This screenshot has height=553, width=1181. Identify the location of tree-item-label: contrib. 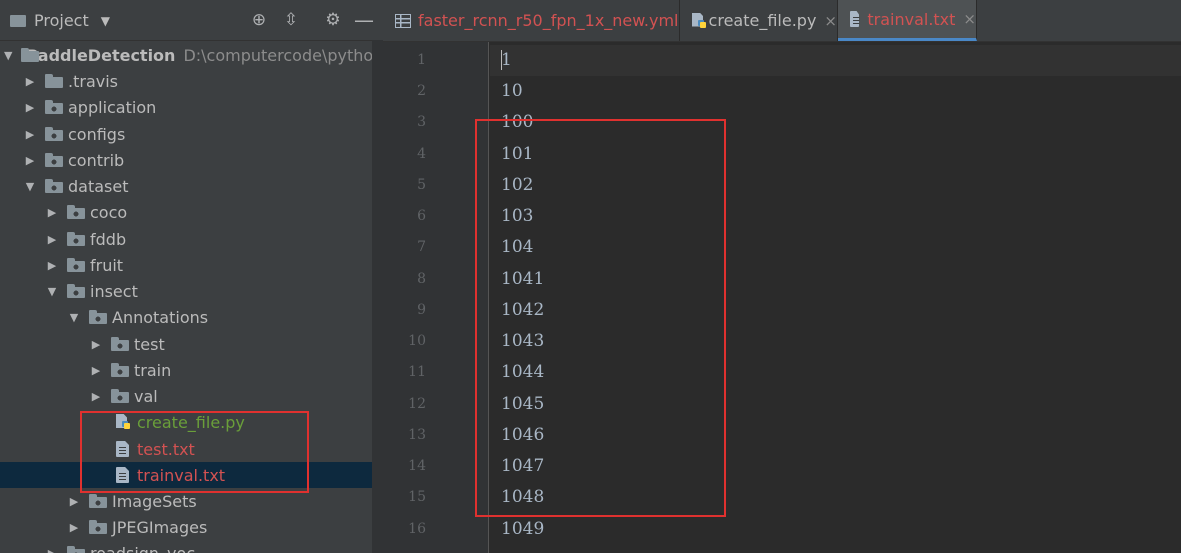
(96, 160).